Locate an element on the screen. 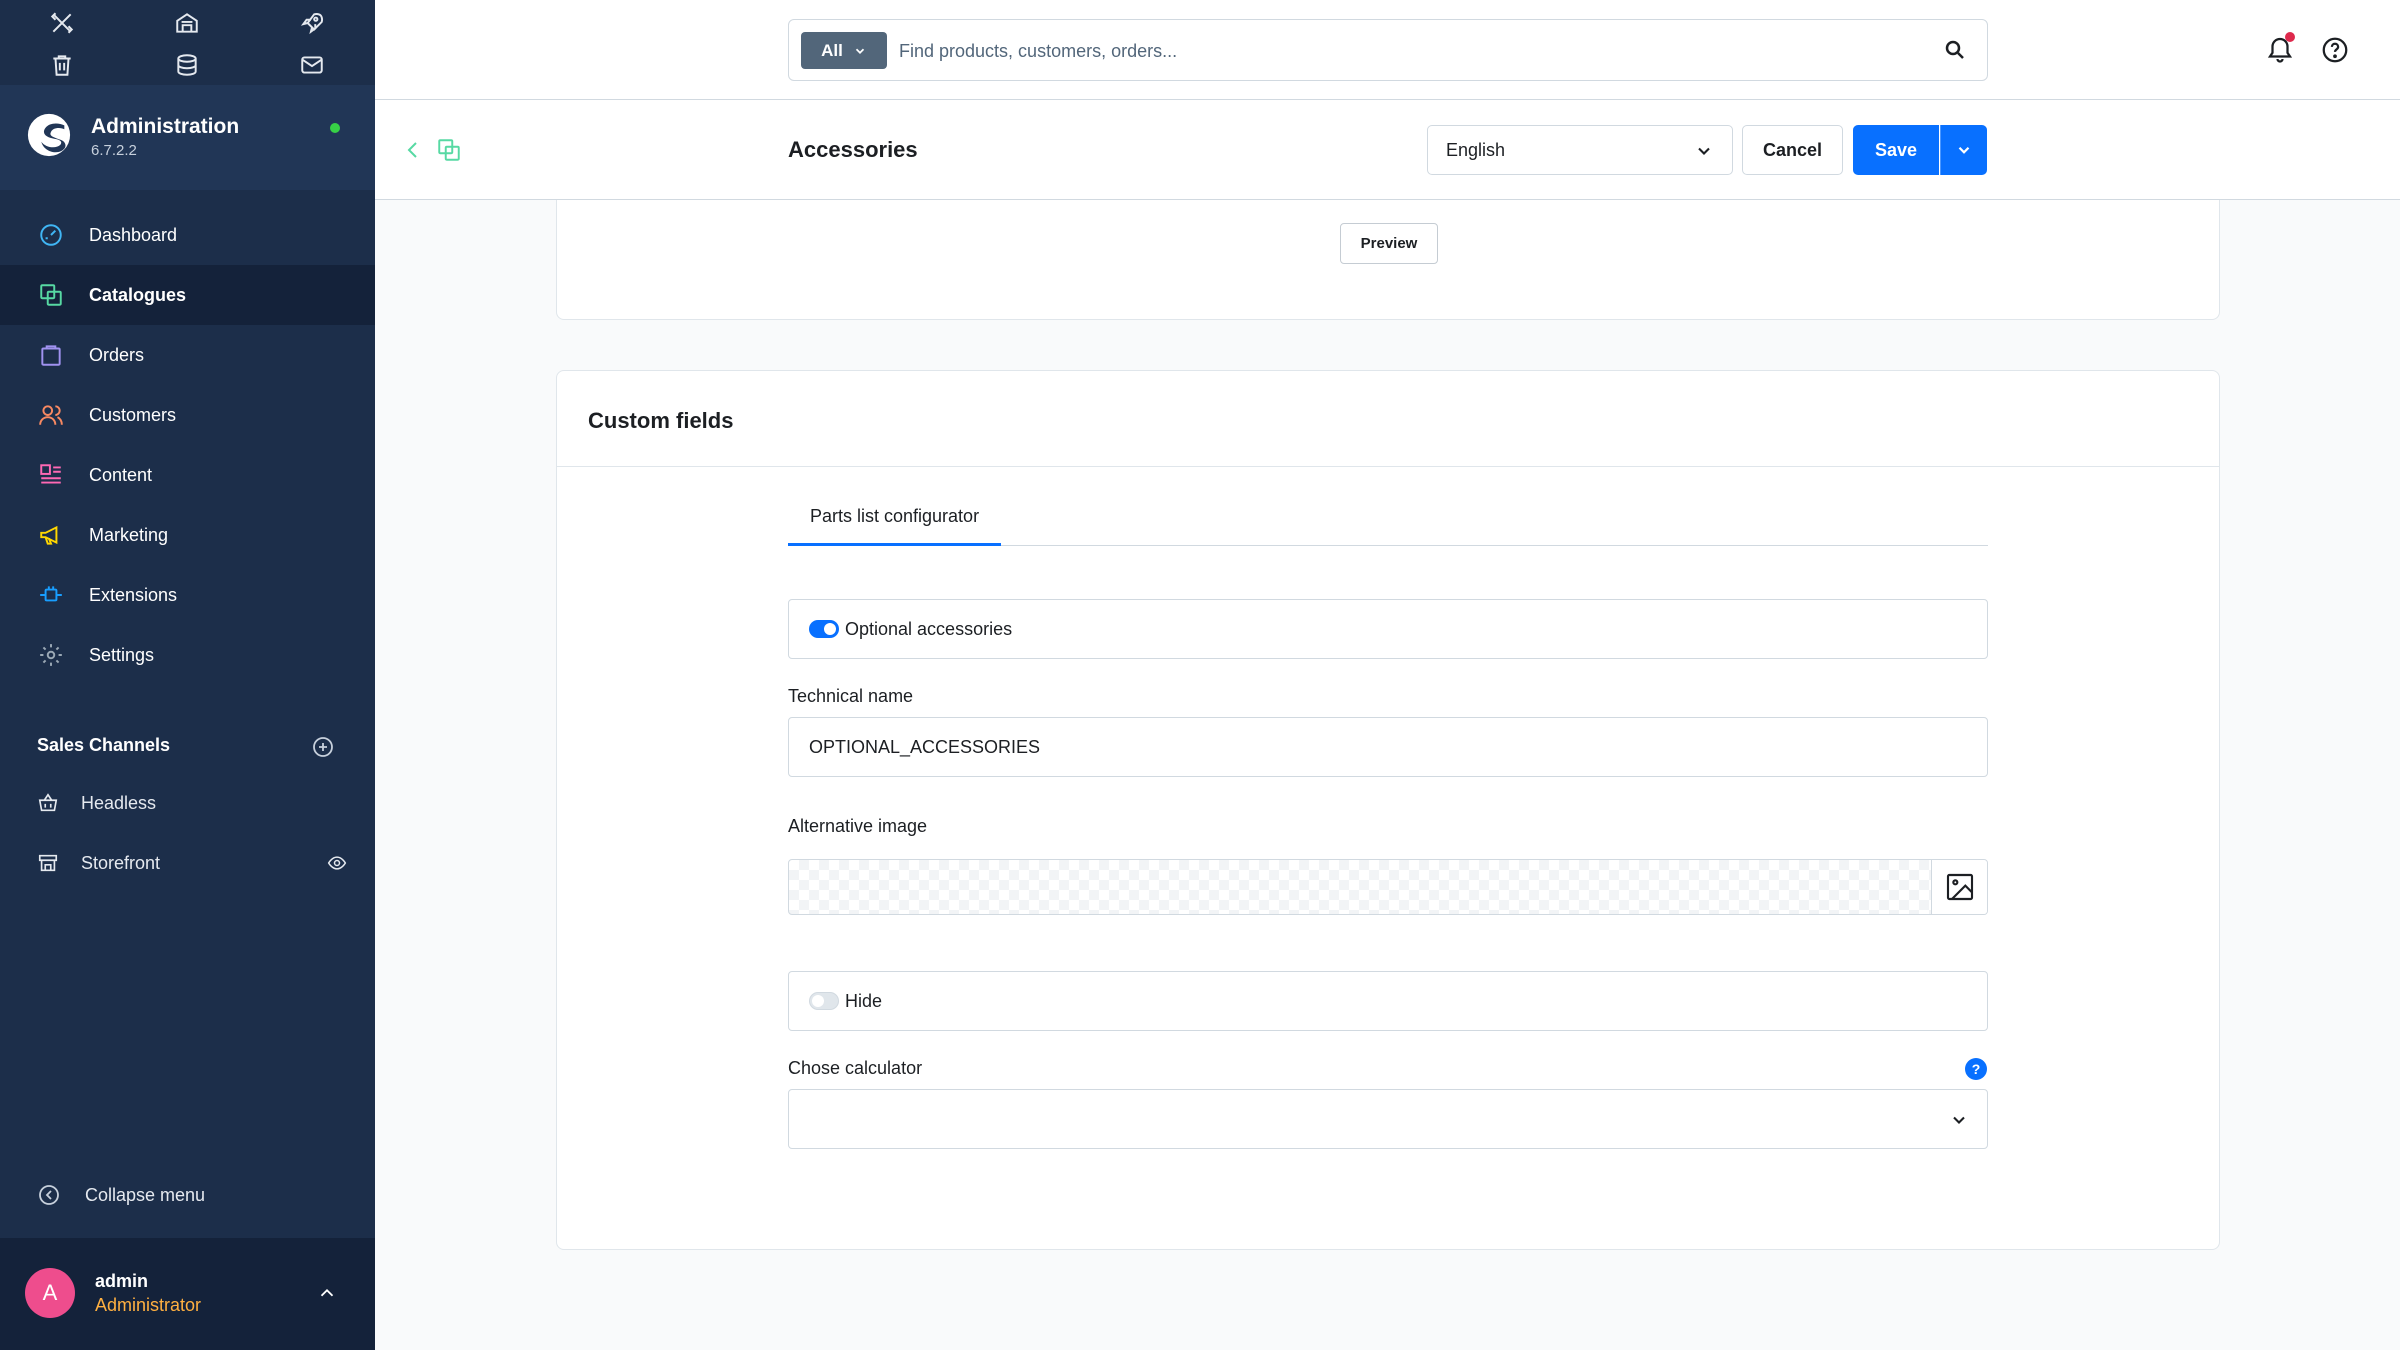 The image size is (2400, 1350). global-search: All is located at coordinates (1388, 50).